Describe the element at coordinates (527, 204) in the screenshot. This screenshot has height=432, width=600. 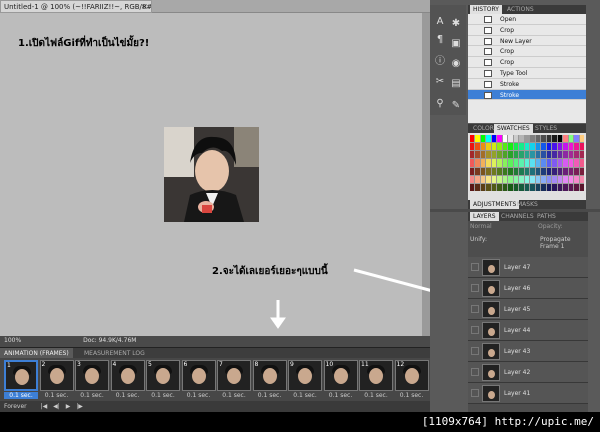
I see `tab-masks: MASKS` at that location.